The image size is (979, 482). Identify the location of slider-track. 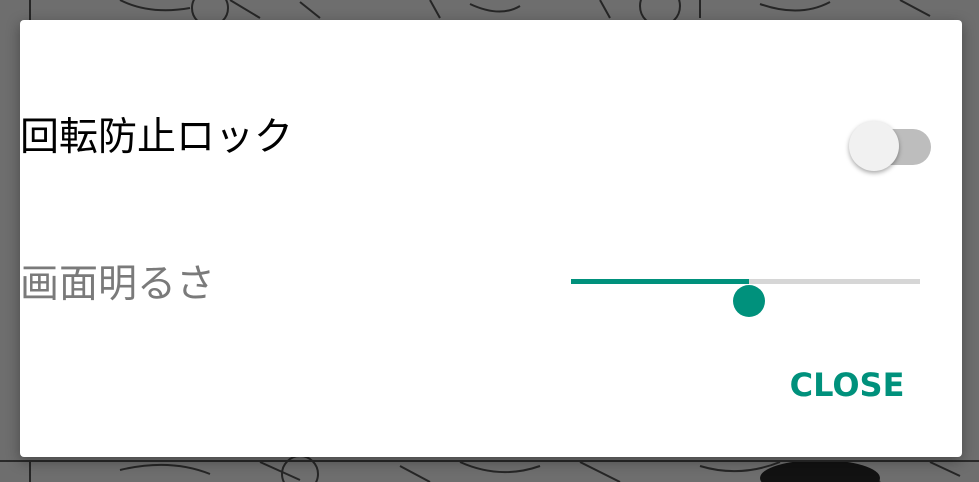
(745, 298).